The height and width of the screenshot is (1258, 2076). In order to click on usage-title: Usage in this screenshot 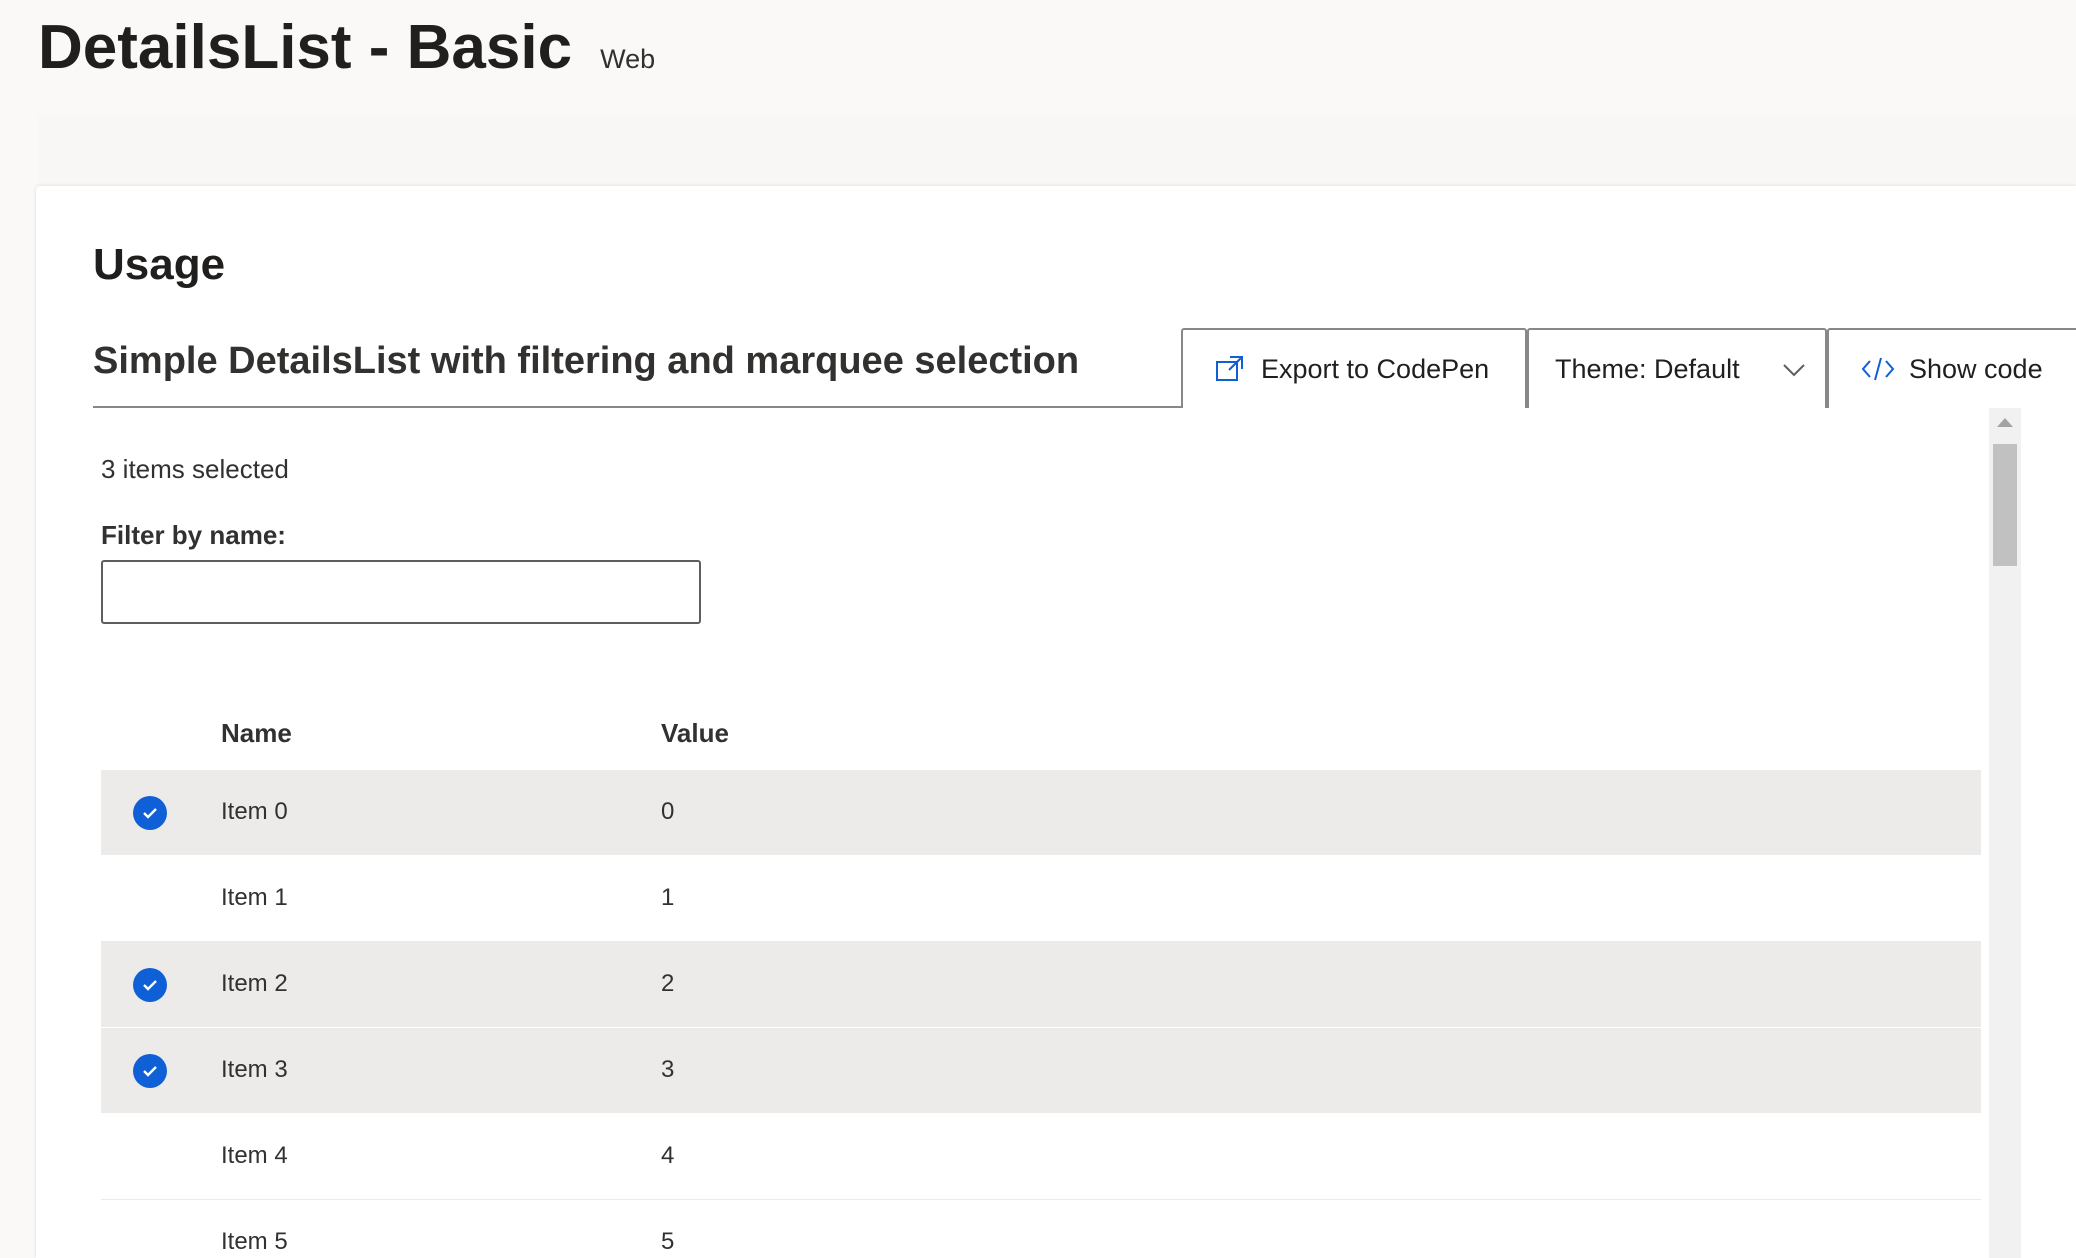, I will do `click(159, 264)`.